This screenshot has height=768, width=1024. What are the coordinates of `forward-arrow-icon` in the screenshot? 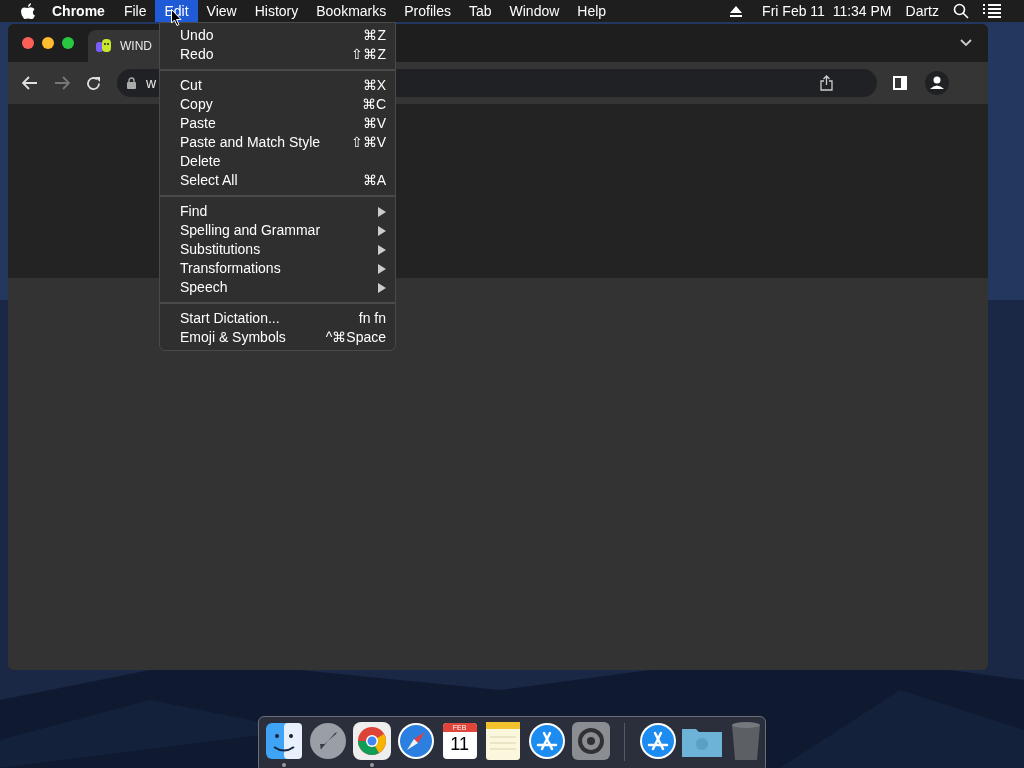 It's located at (62, 83).